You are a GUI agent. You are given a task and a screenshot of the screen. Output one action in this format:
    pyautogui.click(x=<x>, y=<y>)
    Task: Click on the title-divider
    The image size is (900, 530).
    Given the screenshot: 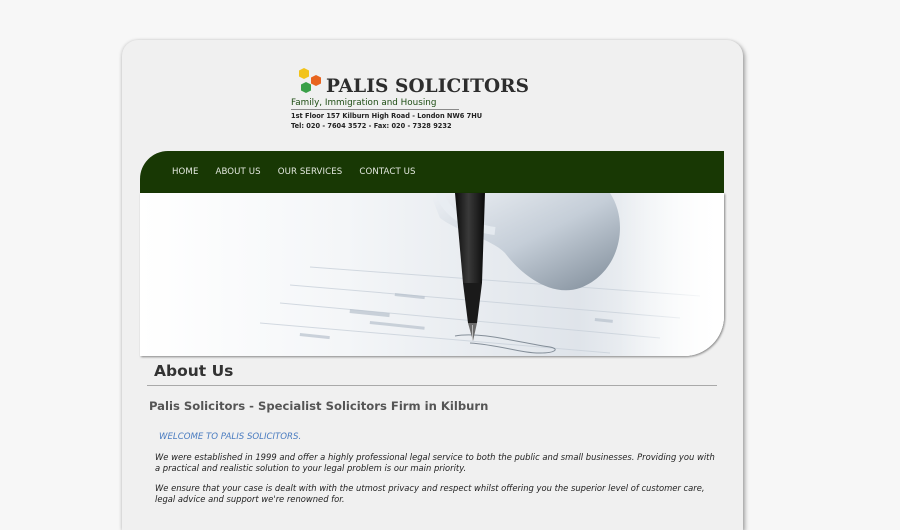 What is the action you would take?
    pyautogui.click(x=432, y=385)
    